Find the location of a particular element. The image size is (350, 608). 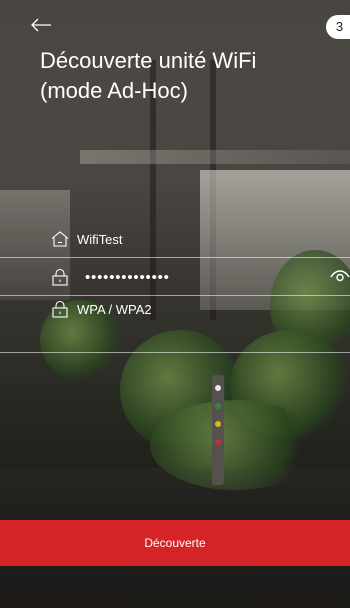

eye-icon is located at coordinates (340, 277).